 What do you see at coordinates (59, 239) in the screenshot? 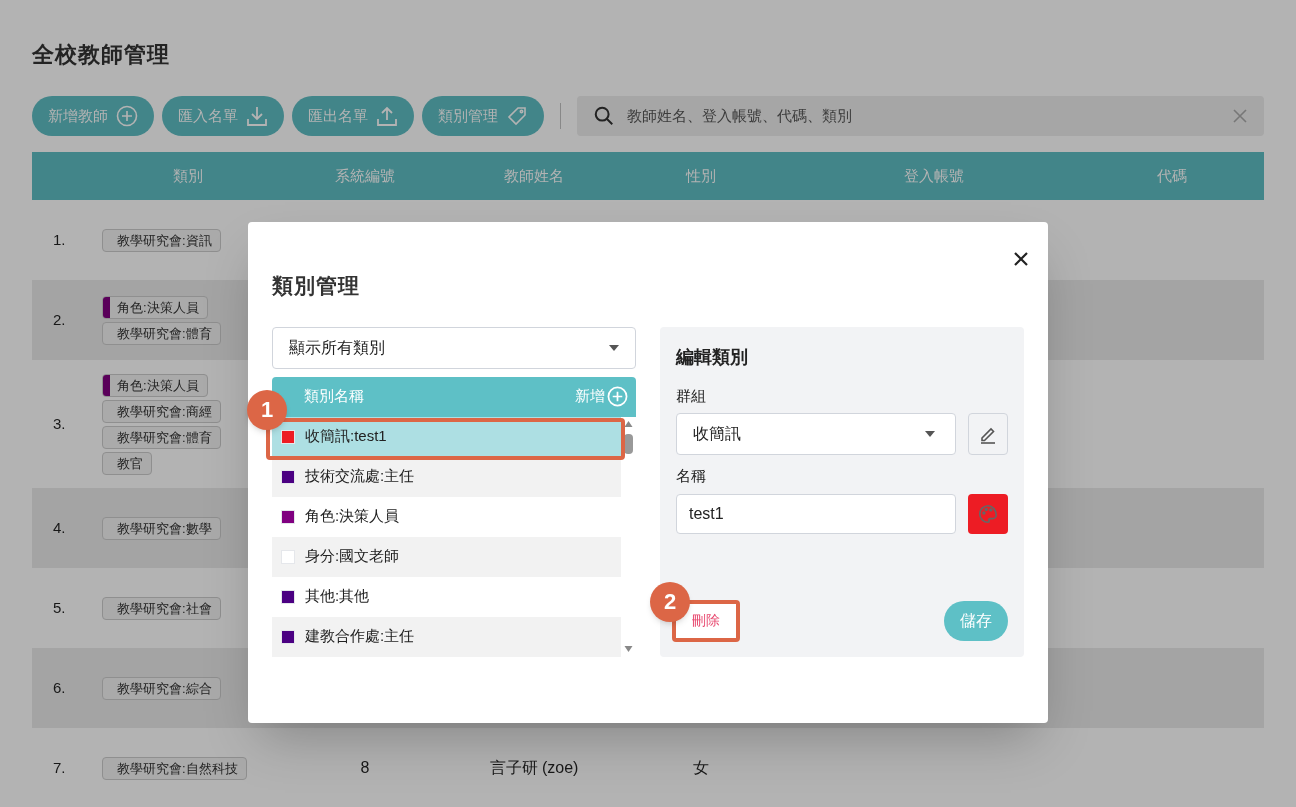
I see `row-number: 1.` at bounding box center [59, 239].